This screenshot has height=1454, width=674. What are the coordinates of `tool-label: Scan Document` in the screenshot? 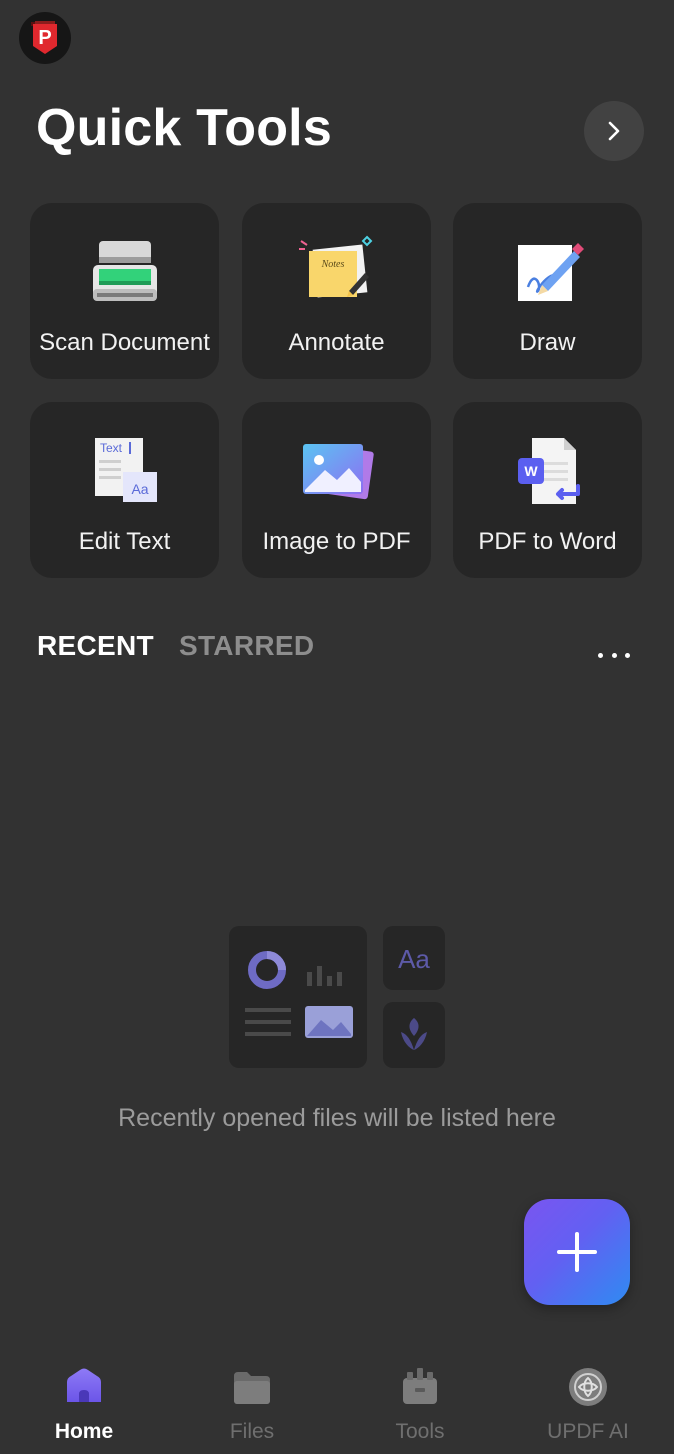 It's located at (124, 342).